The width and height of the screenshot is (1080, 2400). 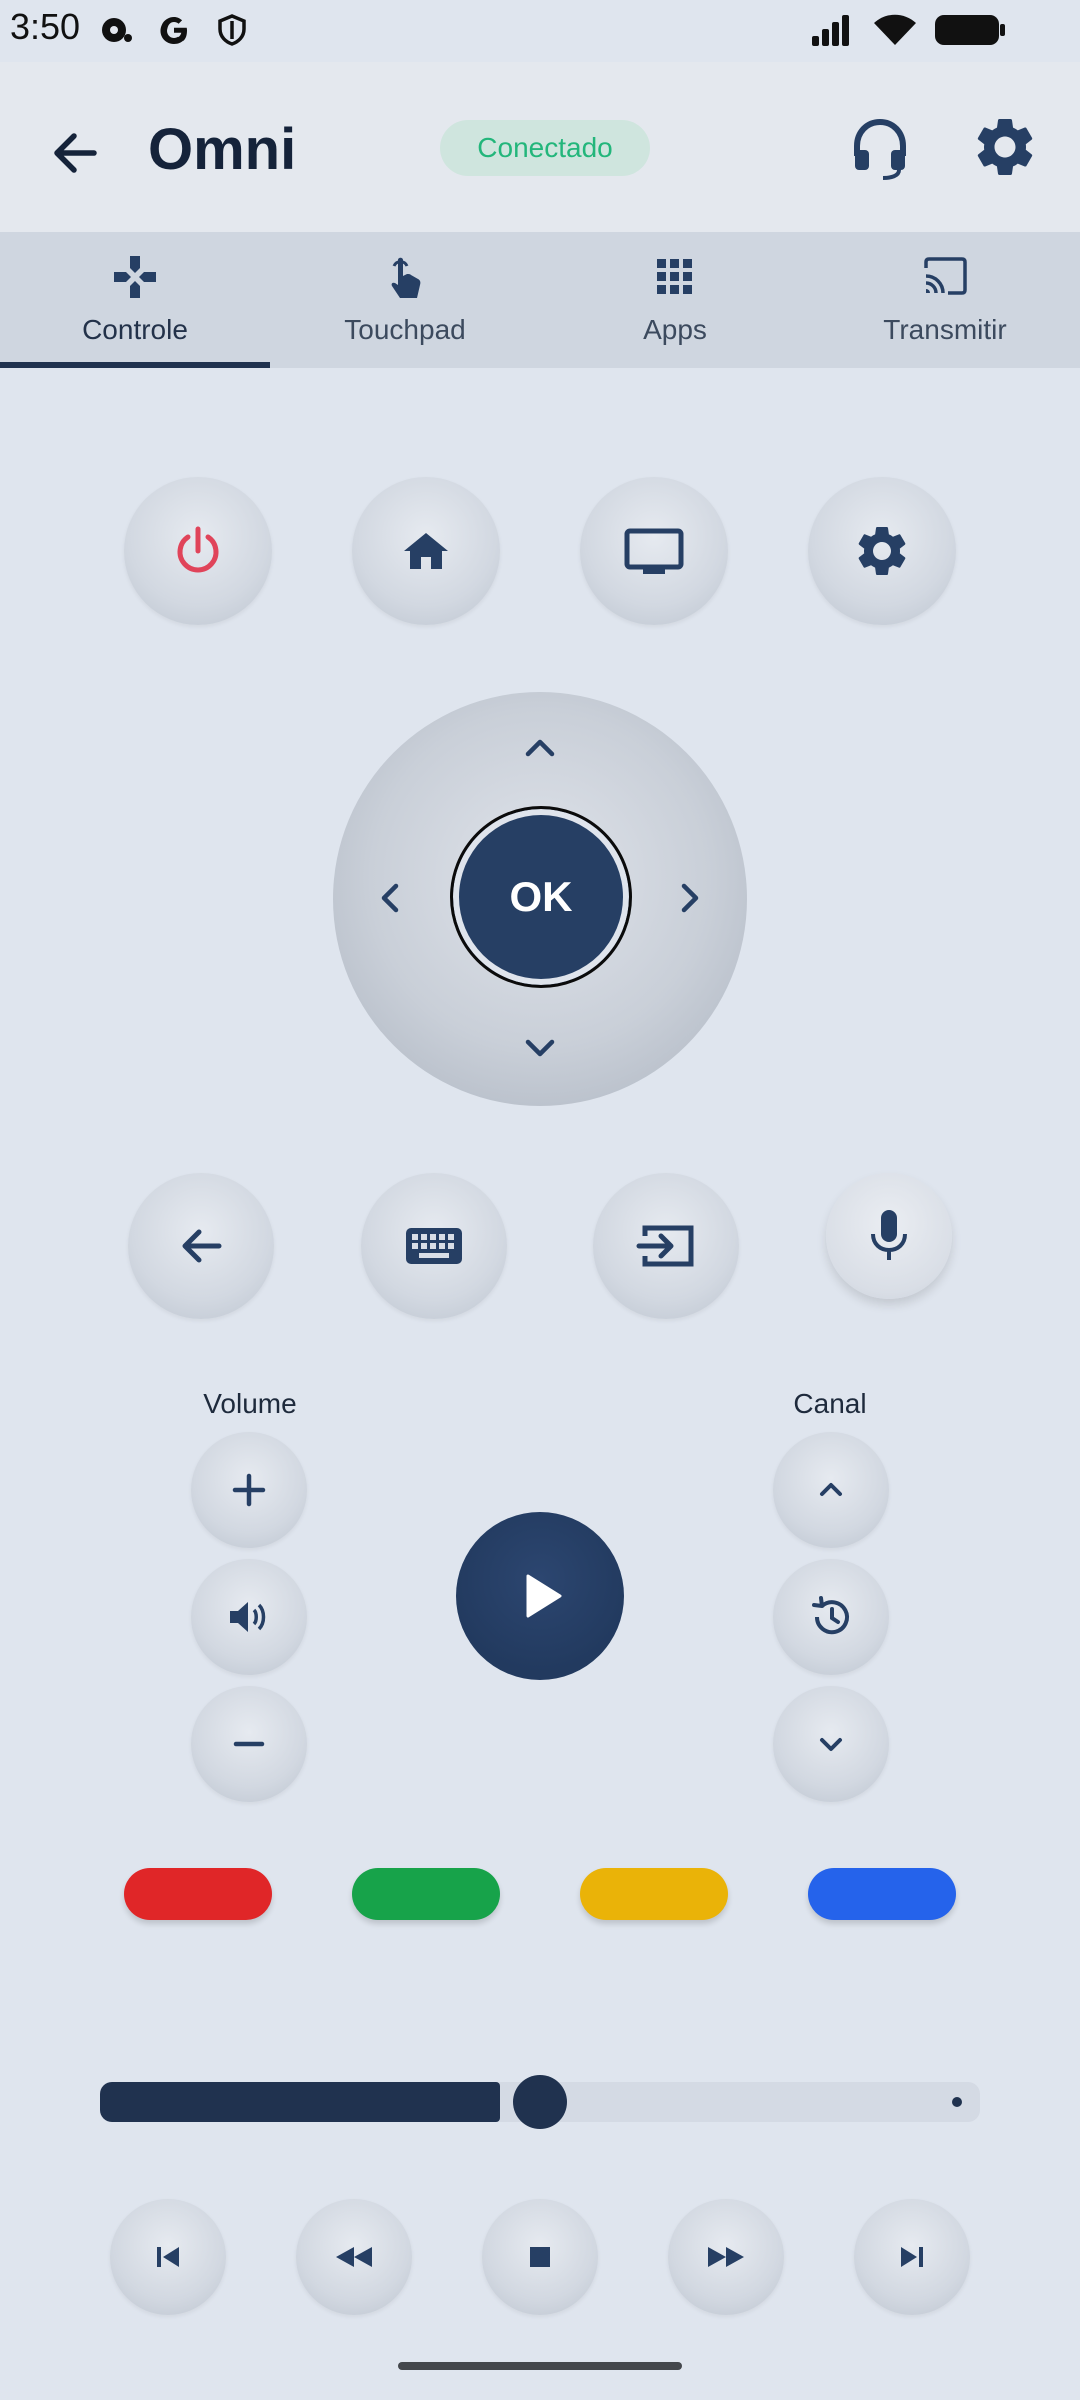 I want to click on app-bar: Omni Conectado, so click(x=540, y=147).